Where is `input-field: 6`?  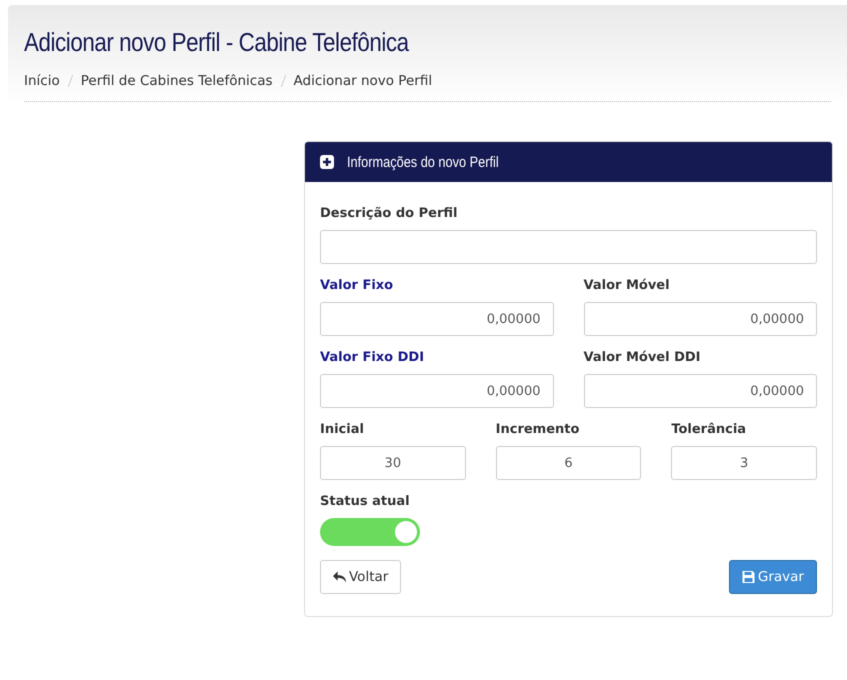
input-field: 6 is located at coordinates (569, 463).